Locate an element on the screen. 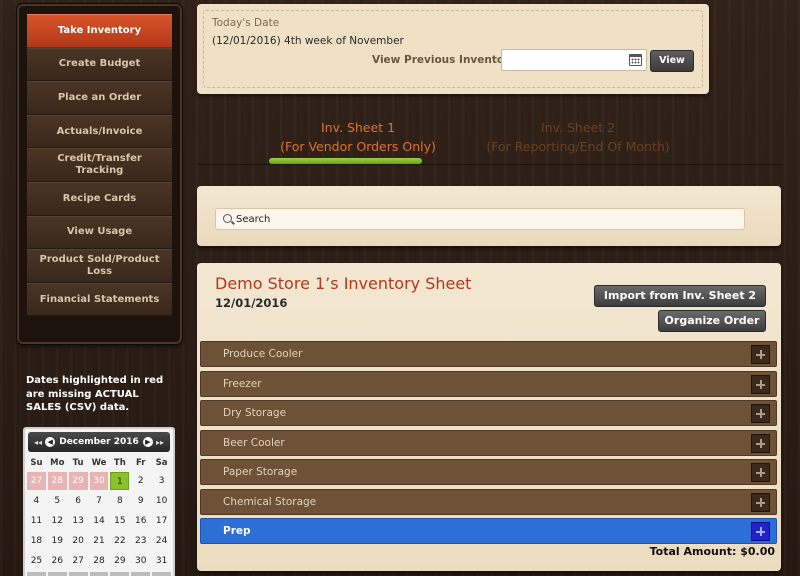 The height and width of the screenshot is (576, 800). weekday-header: Tu is located at coordinates (78, 463).